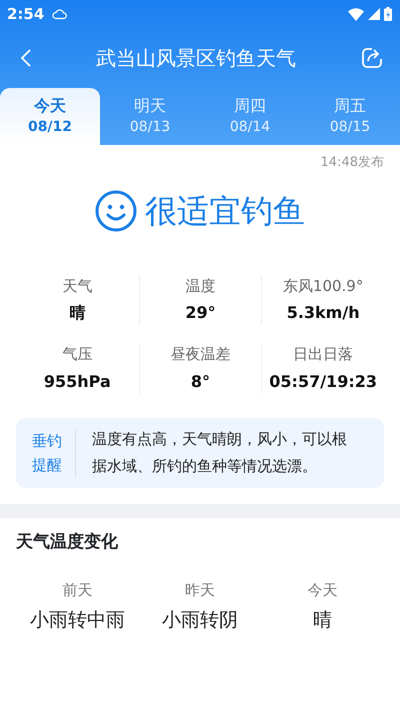 This screenshot has width=400, height=711. Describe the element at coordinates (77, 354) in the screenshot. I see `stat-label: 气压` at that location.